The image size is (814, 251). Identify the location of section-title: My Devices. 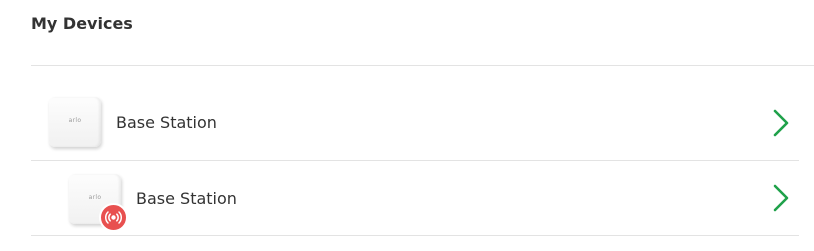
(82, 23).